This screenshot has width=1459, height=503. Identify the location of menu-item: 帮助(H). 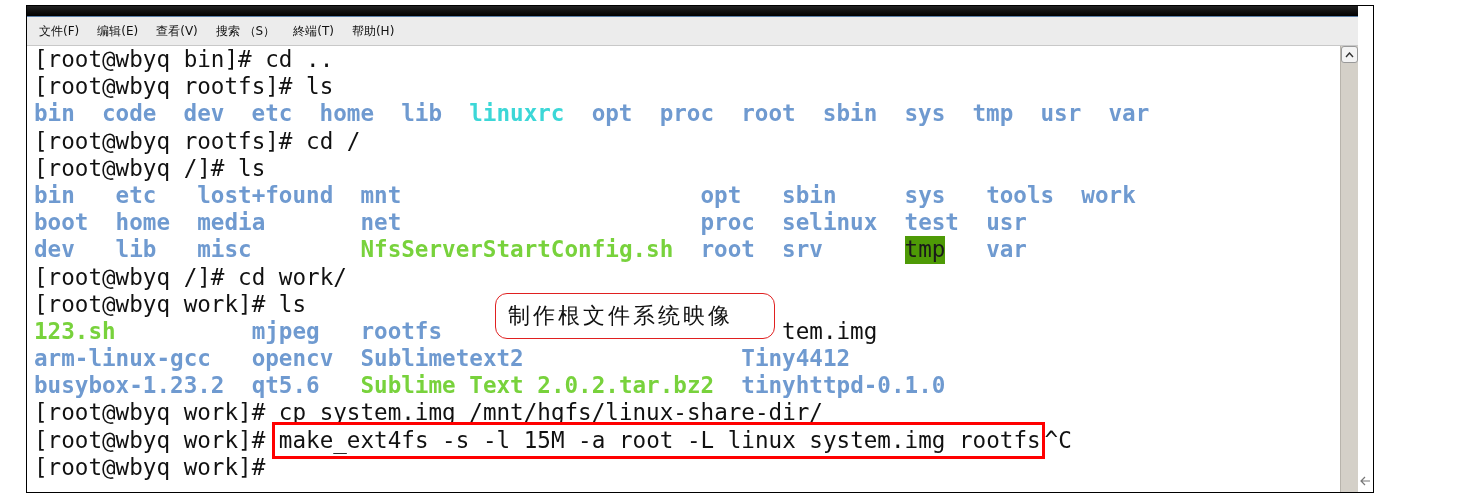
(373, 31).